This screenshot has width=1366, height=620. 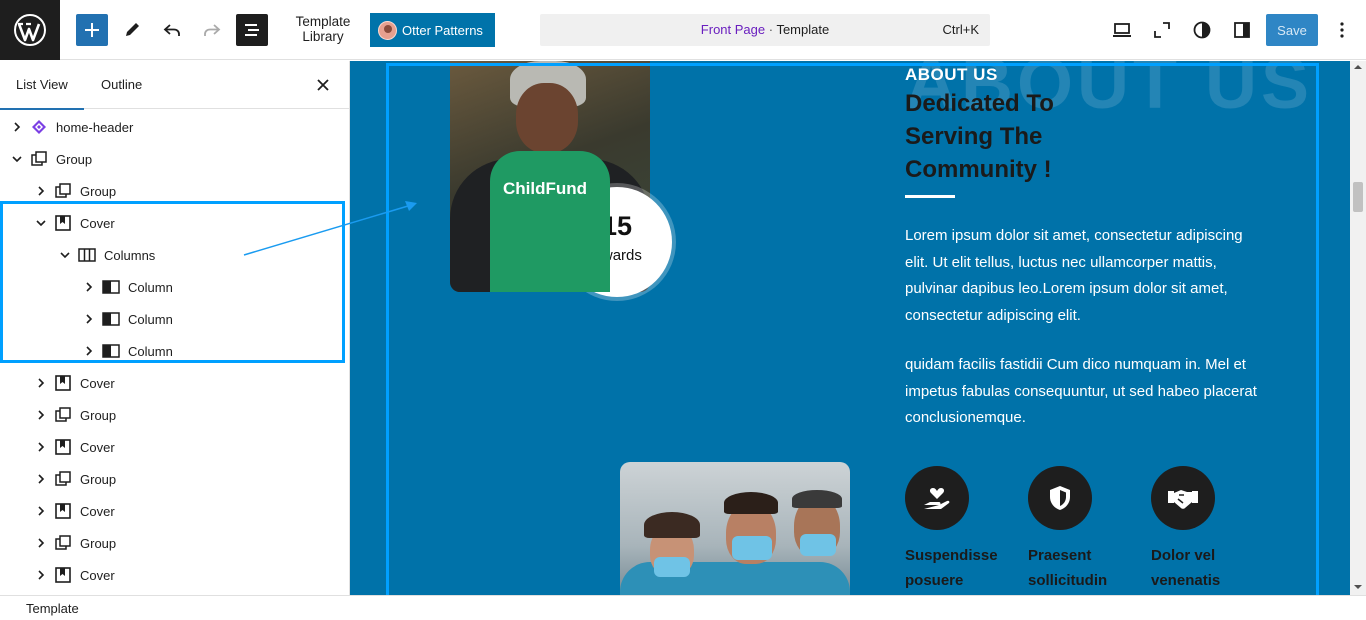 What do you see at coordinates (1358, 587) in the screenshot?
I see `scroll-down-arrow-icon` at bounding box center [1358, 587].